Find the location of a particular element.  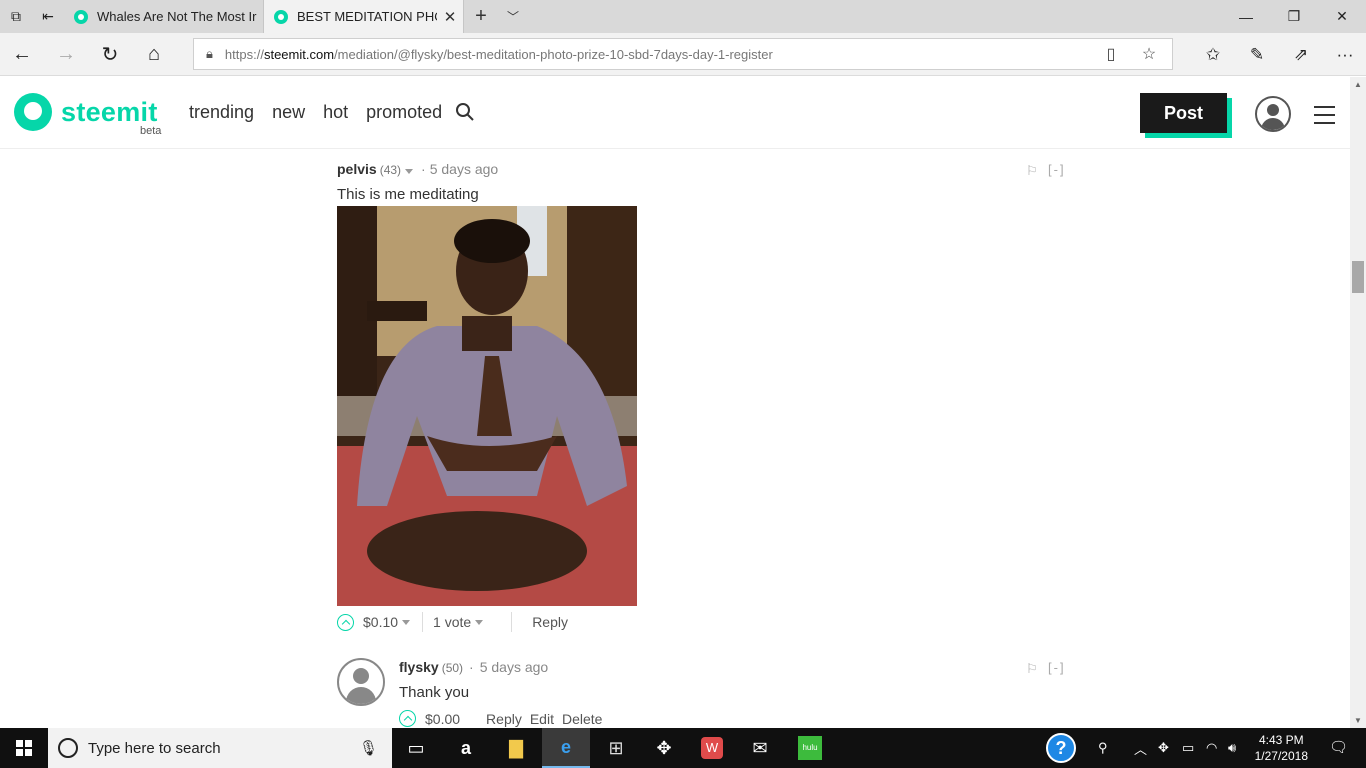

divider is located at coordinates (512, 622).